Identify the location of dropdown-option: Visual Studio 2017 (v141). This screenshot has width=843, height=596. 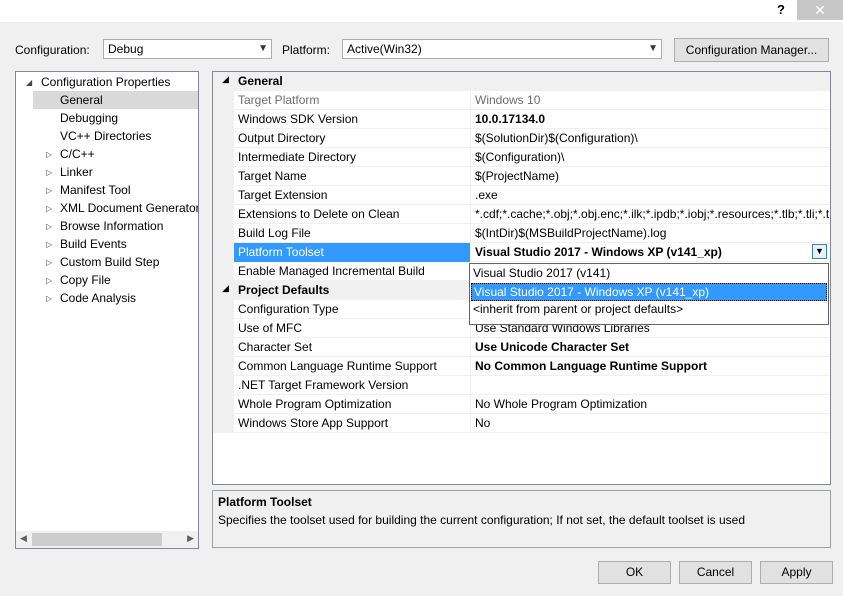
(649, 274).